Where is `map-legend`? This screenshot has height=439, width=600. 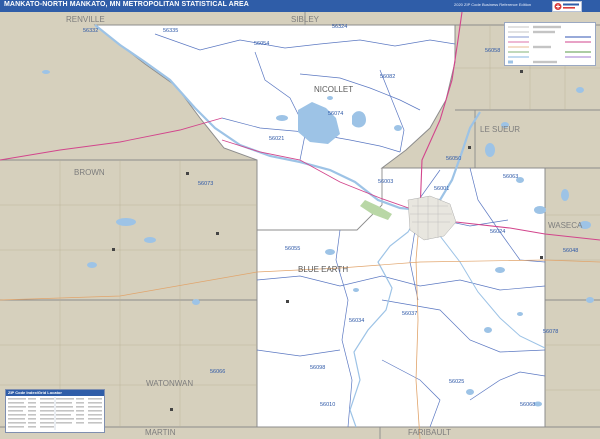 map-legend is located at coordinates (550, 44).